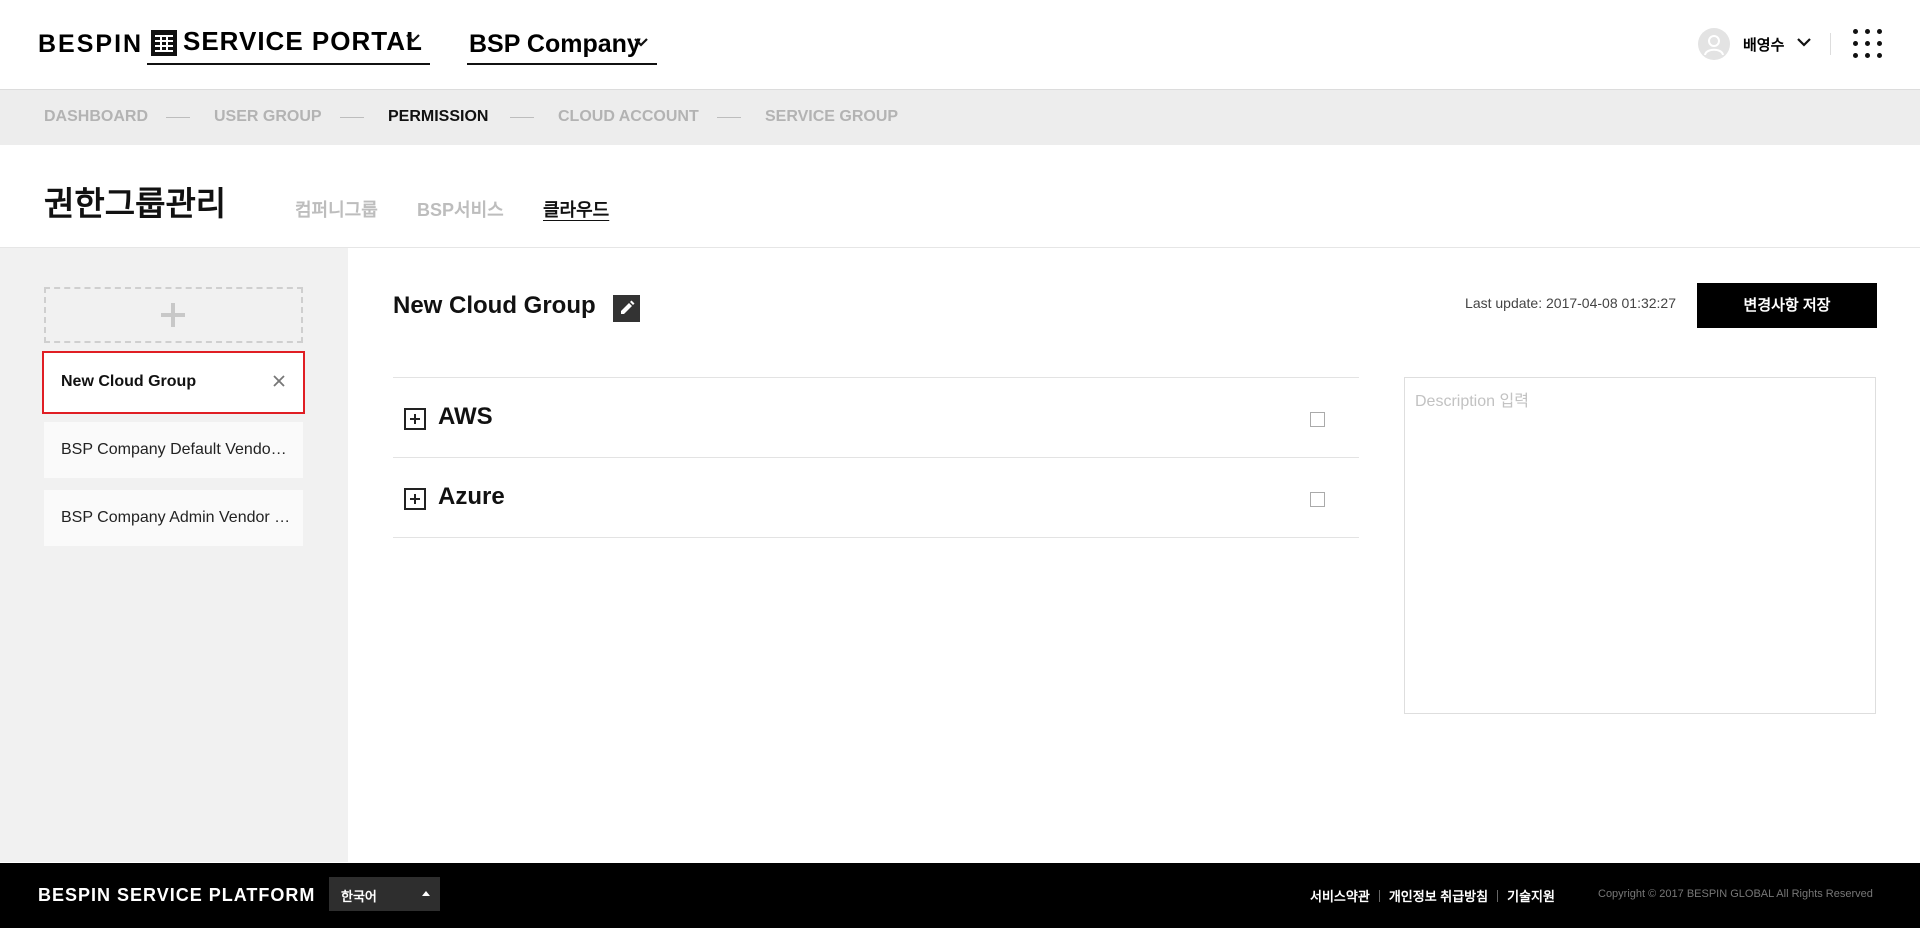 Image resolution: width=1920 pixels, height=928 pixels. Describe the element at coordinates (1830, 44) in the screenshot. I see `divider` at that location.